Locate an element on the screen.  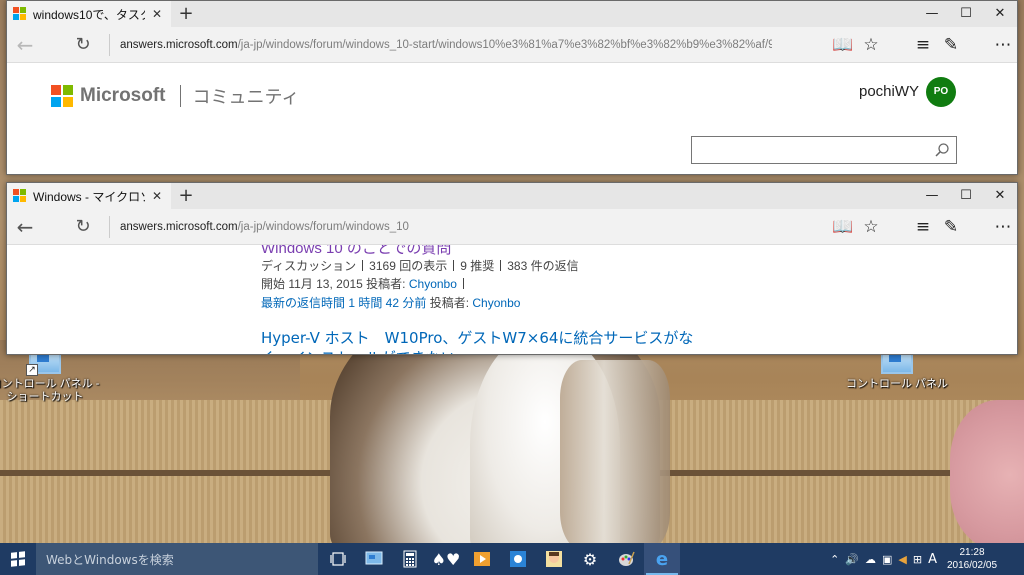
thread-latest-reply: 最新の返信時間 1 時間 42 分前 投稿者: Chyonbo is located at coordinates (390, 302).